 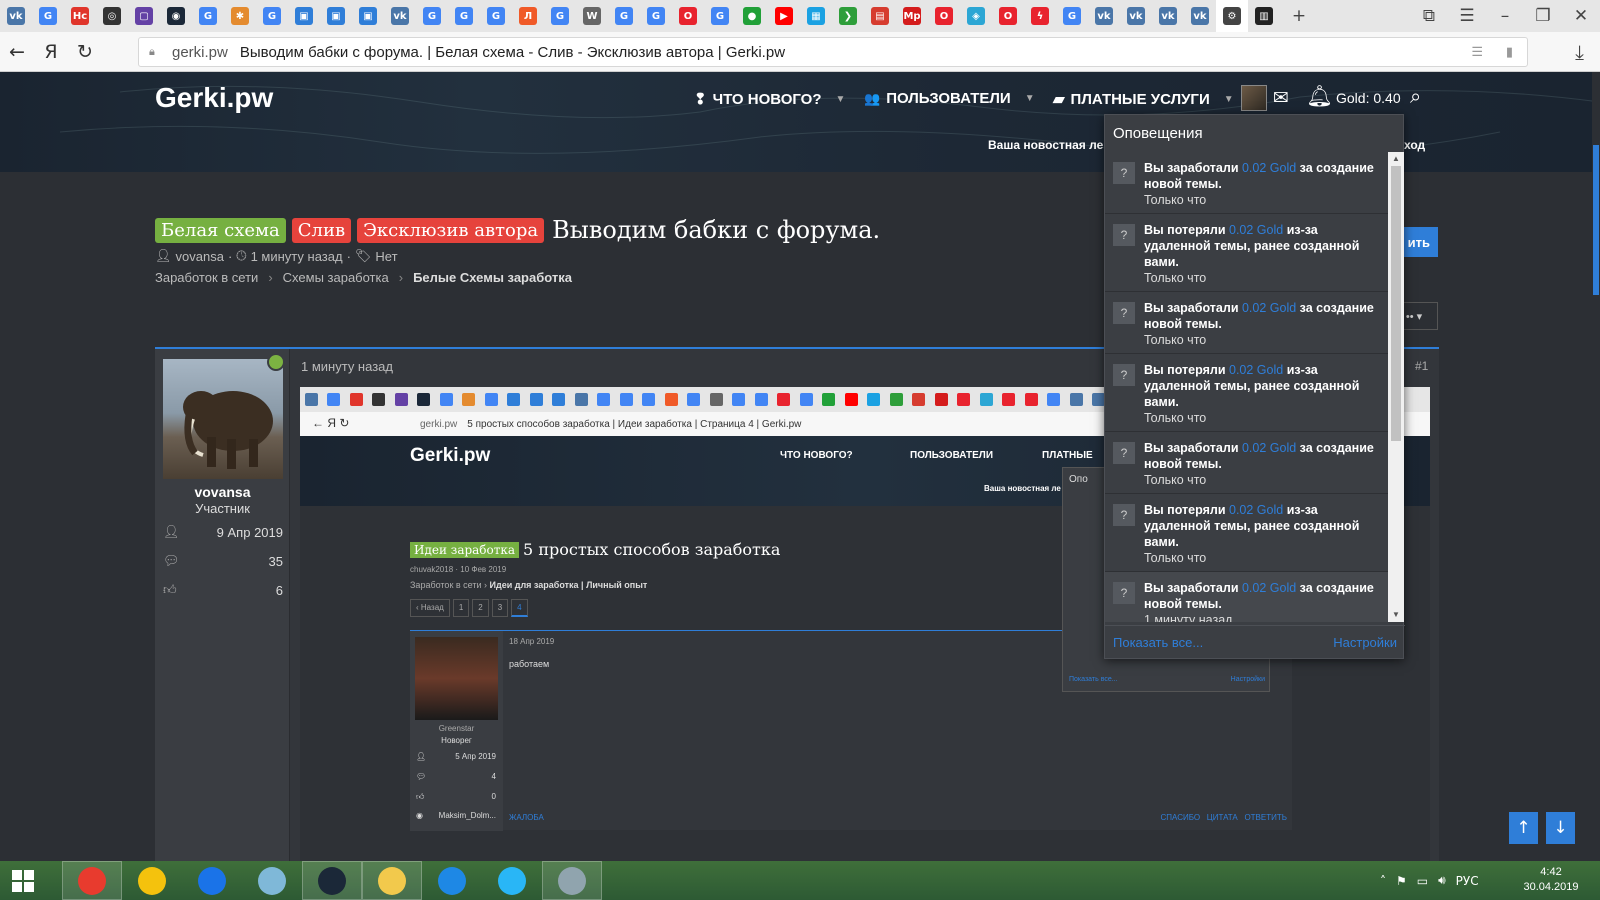 What do you see at coordinates (1579, 52) in the screenshot?
I see `downloads-button: ⤓` at bounding box center [1579, 52].